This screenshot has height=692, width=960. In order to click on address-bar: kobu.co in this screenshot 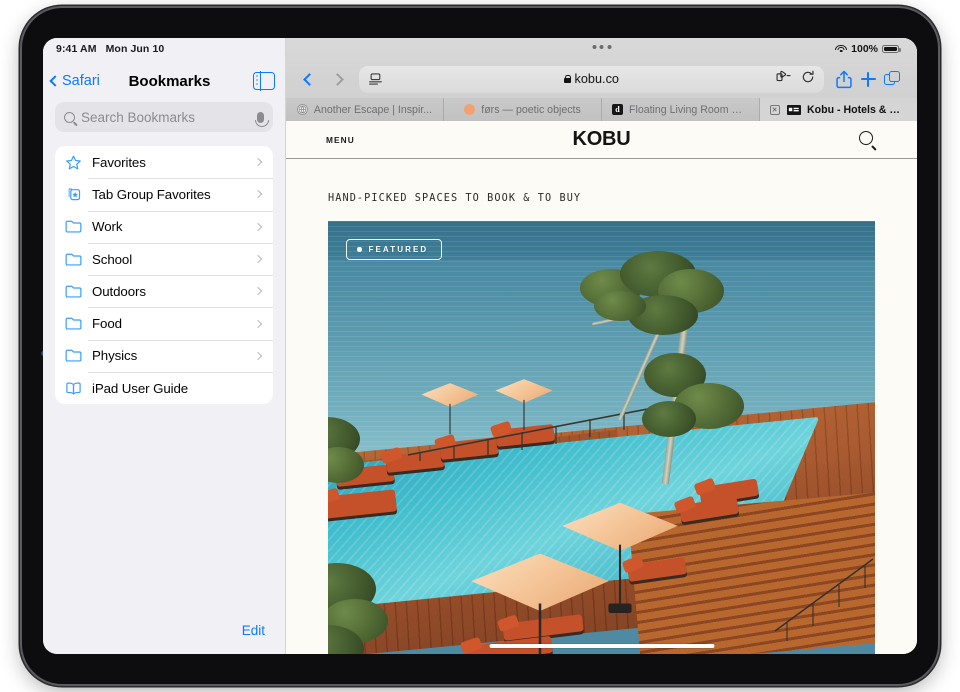, I will do `click(591, 79)`.